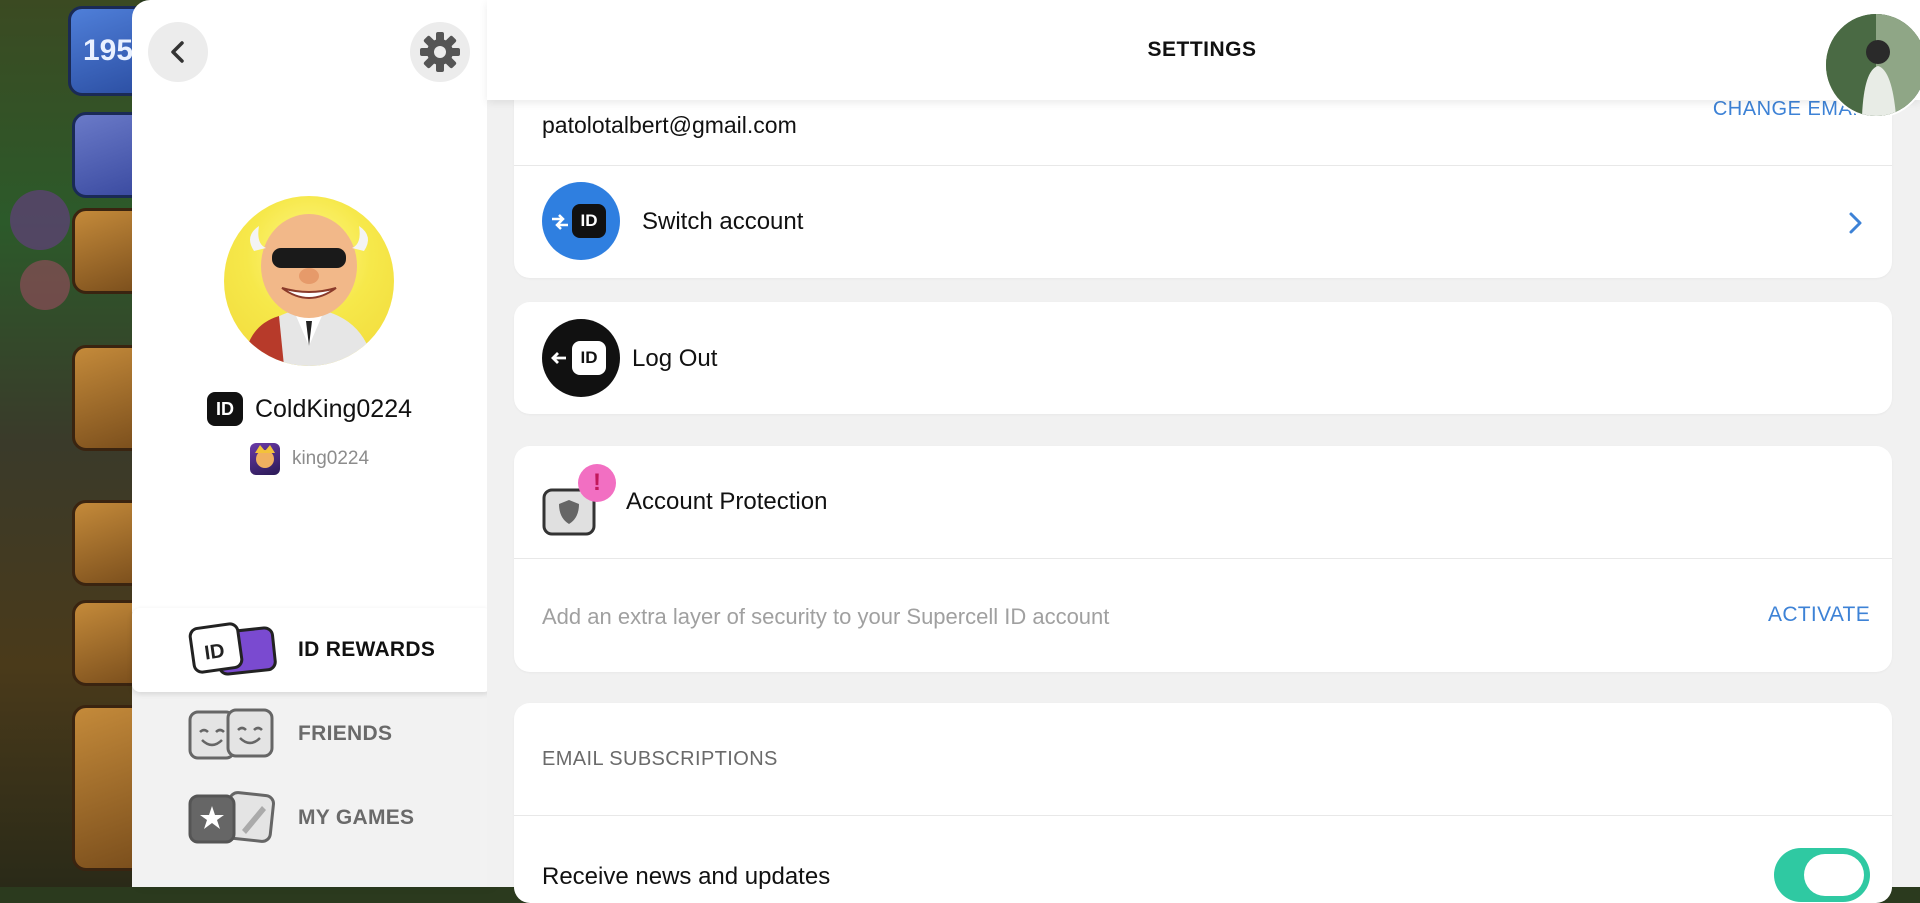 Image resolution: width=1920 pixels, height=903 pixels. I want to click on logout-icon: ID, so click(581, 358).